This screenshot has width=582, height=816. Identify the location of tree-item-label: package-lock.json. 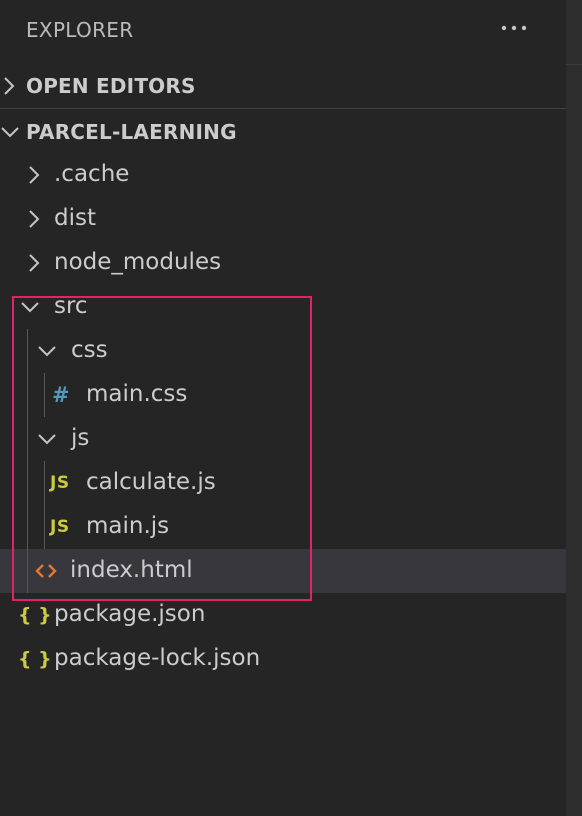
(157, 658).